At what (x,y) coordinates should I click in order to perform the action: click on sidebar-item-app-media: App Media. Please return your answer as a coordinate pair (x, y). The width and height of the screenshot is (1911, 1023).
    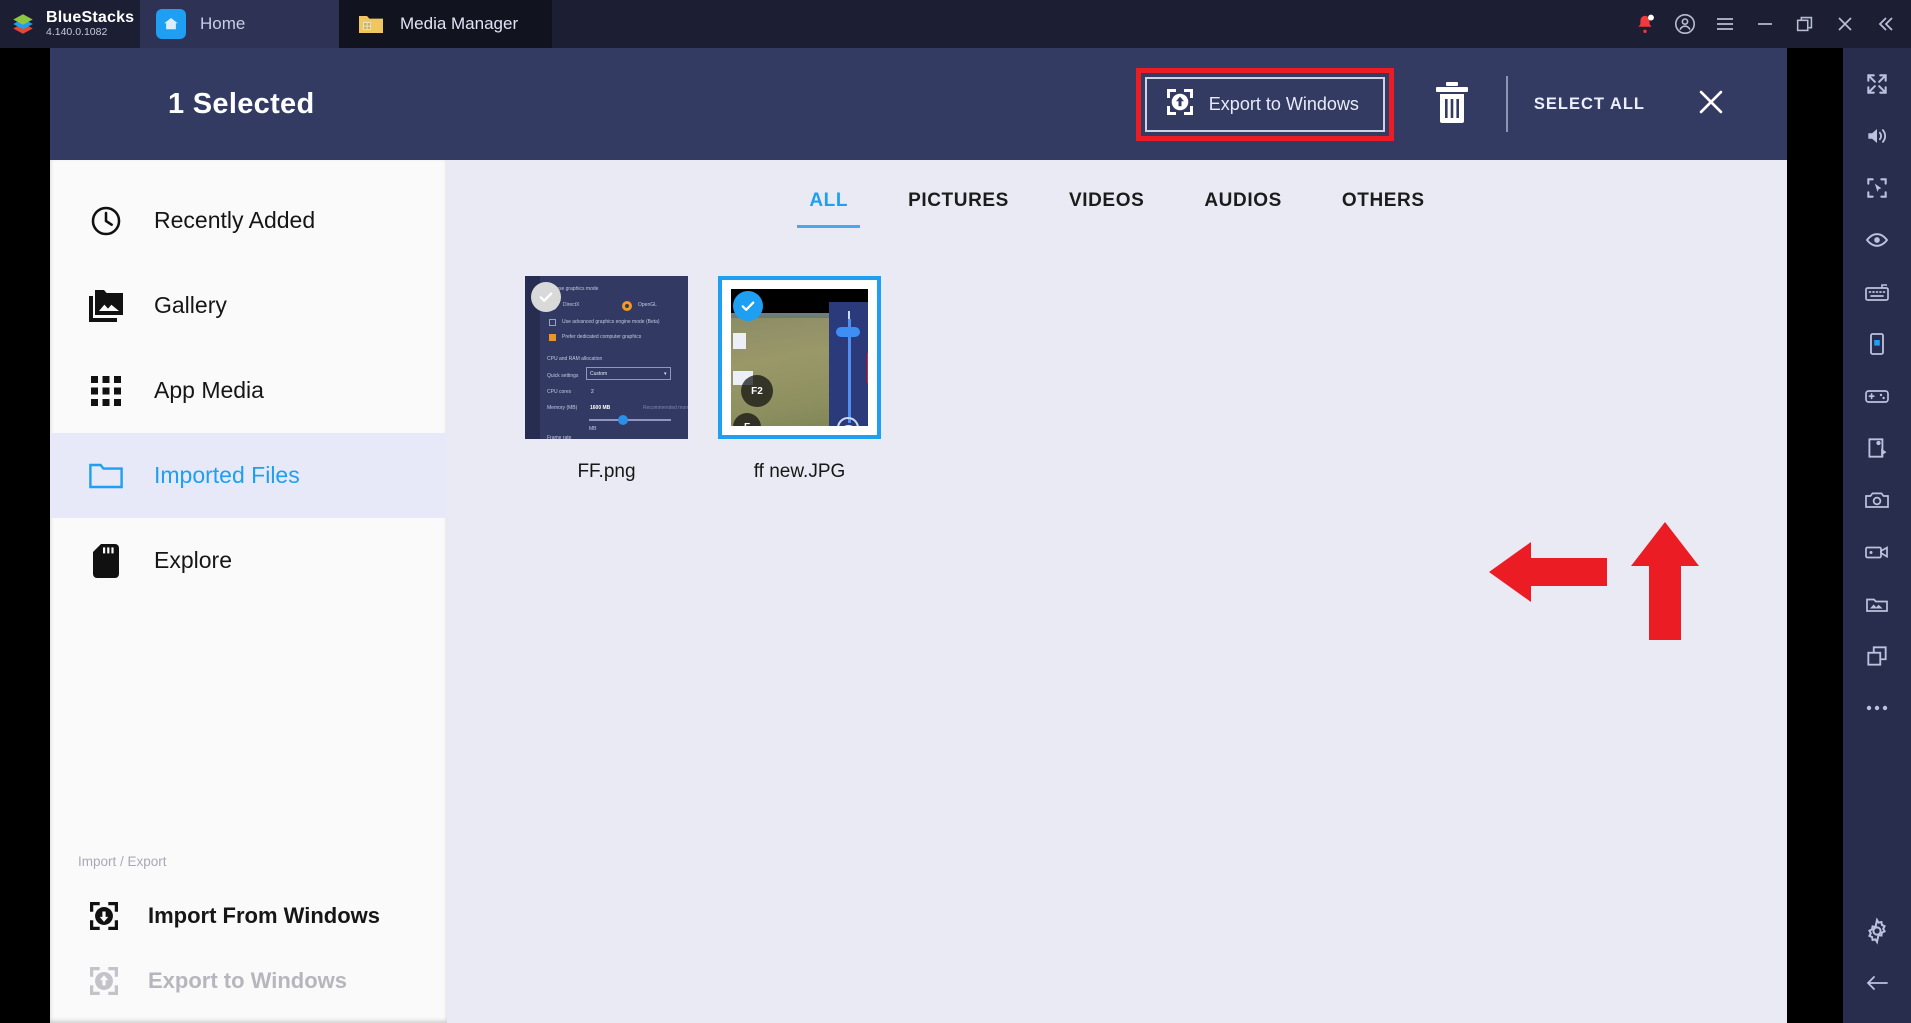
    Looking at the image, I should click on (248, 390).